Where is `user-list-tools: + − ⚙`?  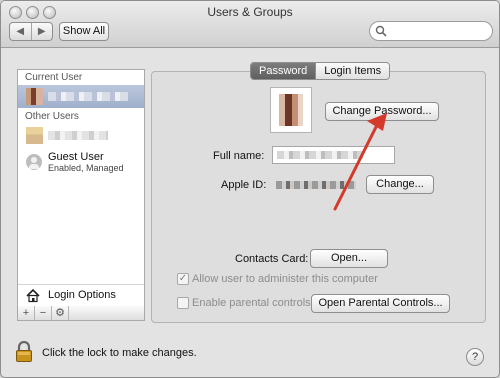 user-list-tools: + − ⚙ is located at coordinates (81, 313).